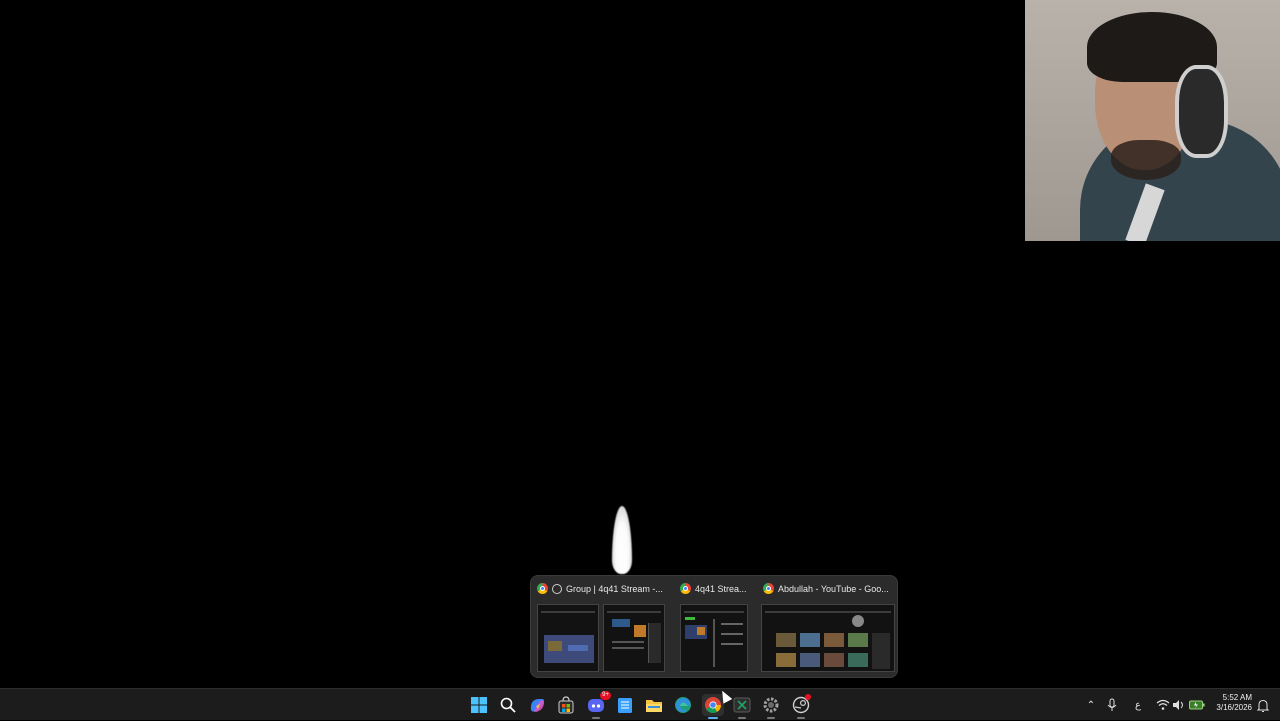 This screenshot has width=1280, height=721. I want to click on input-language-button: ع, so click(1138, 705).